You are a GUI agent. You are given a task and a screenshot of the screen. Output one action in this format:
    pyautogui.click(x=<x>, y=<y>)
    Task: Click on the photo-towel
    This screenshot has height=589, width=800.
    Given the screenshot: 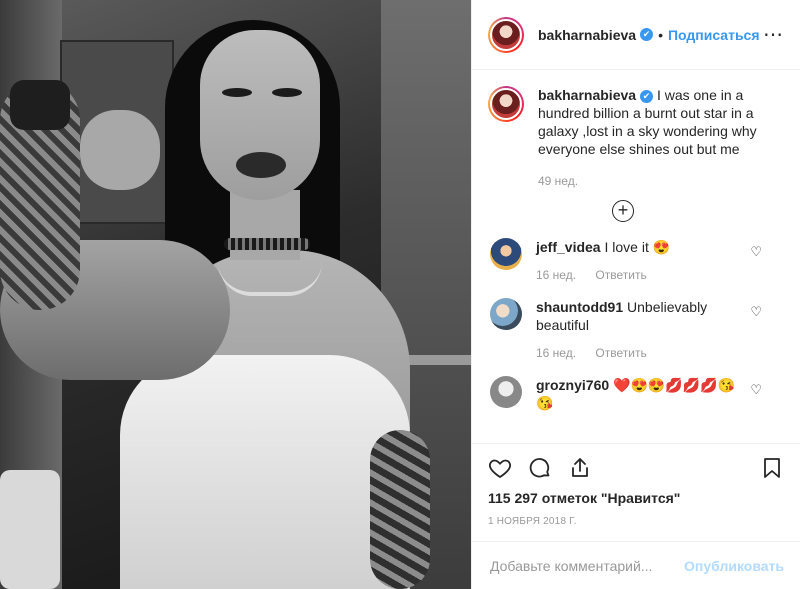 What is the action you would take?
    pyautogui.click(x=30, y=529)
    